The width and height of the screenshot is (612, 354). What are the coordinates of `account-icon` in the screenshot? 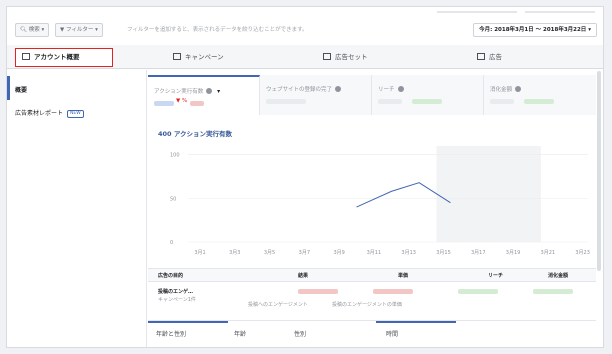 It's located at (26, 56).